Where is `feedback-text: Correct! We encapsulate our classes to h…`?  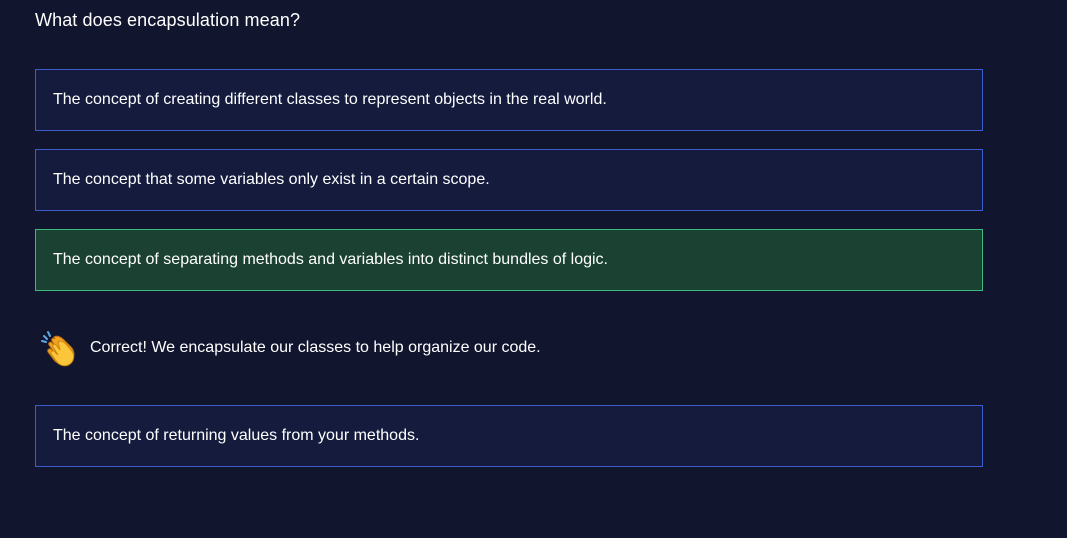
feedback-text: Correct! We encapsulate our classes to h… is located at coordinates (315, 347).